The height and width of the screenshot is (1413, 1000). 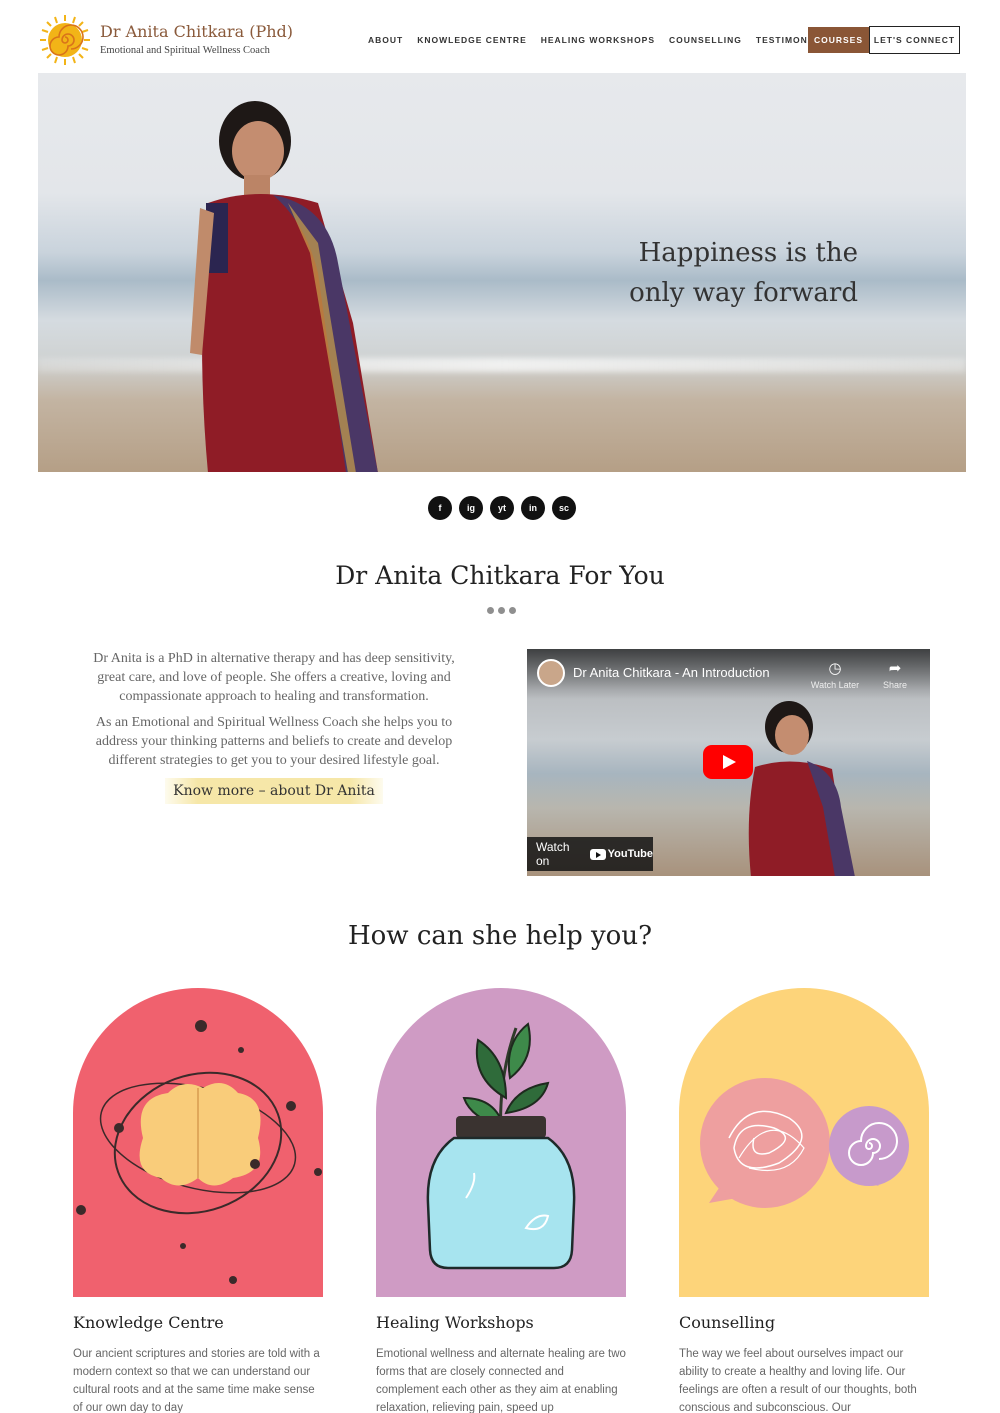 What do you see at coordinates (705, 40) in the screenshot?
I see `nav-counselling: COUNSELLING` at bounding box center [705, 40].